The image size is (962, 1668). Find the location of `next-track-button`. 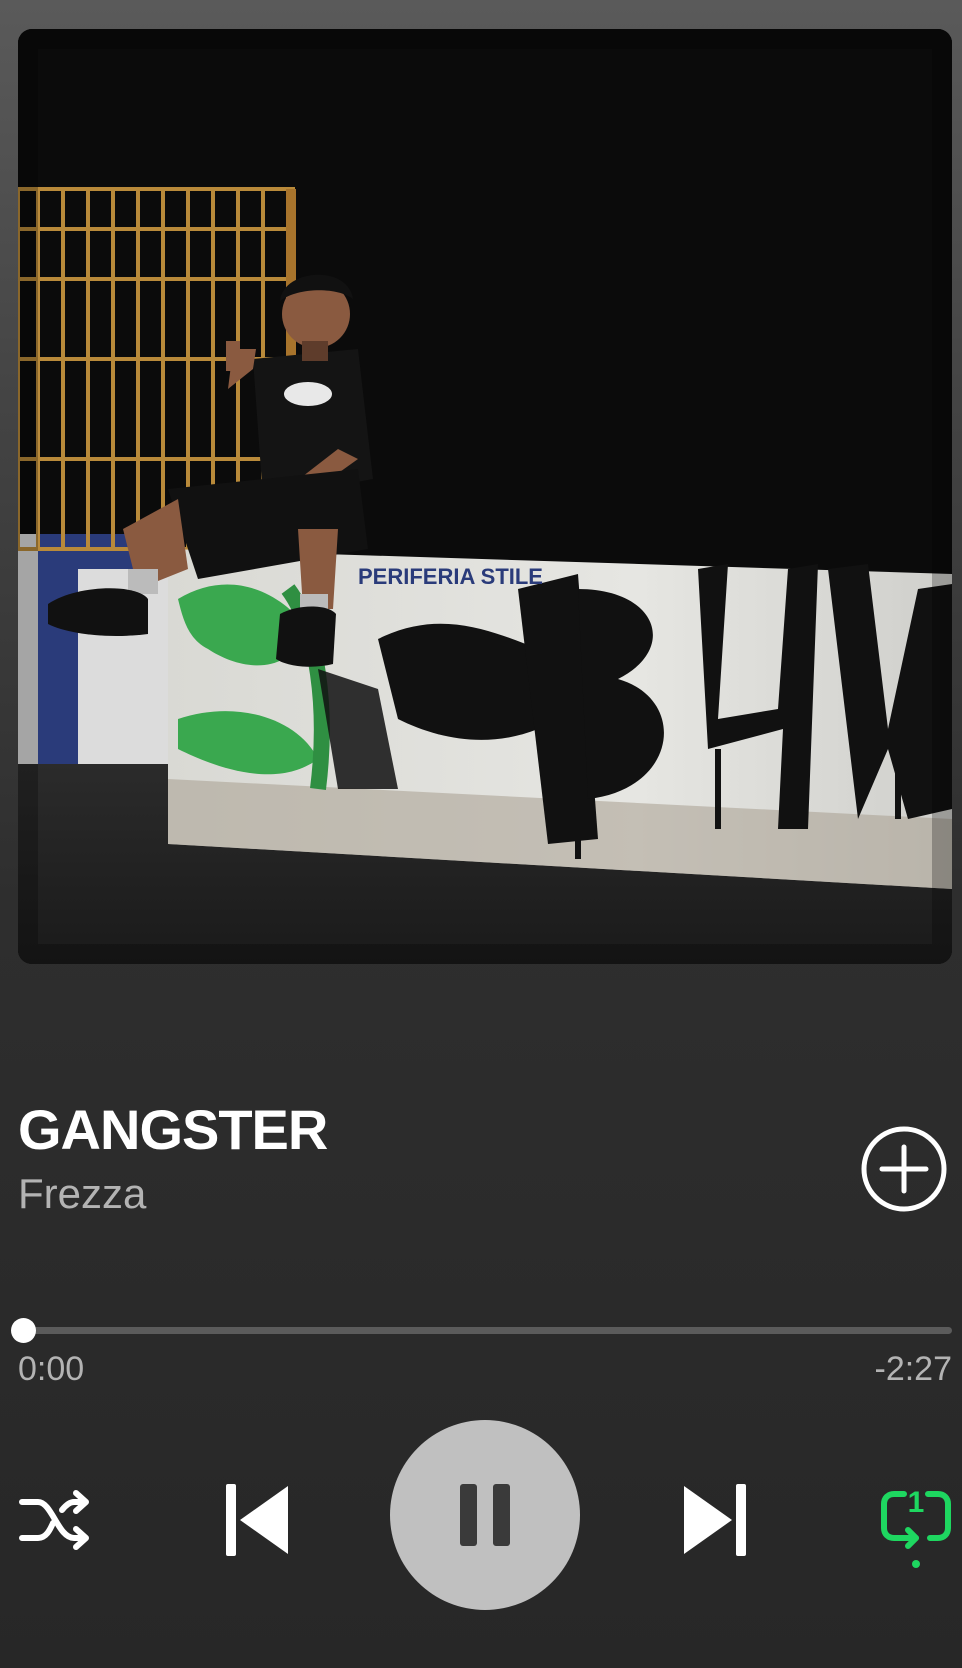

next-track-button is located at coordinates (715, 1520).